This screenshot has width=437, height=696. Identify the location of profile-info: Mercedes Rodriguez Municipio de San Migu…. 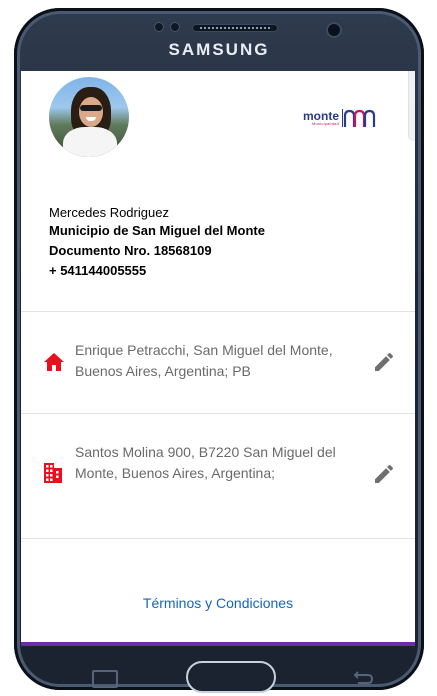
(157, 243).